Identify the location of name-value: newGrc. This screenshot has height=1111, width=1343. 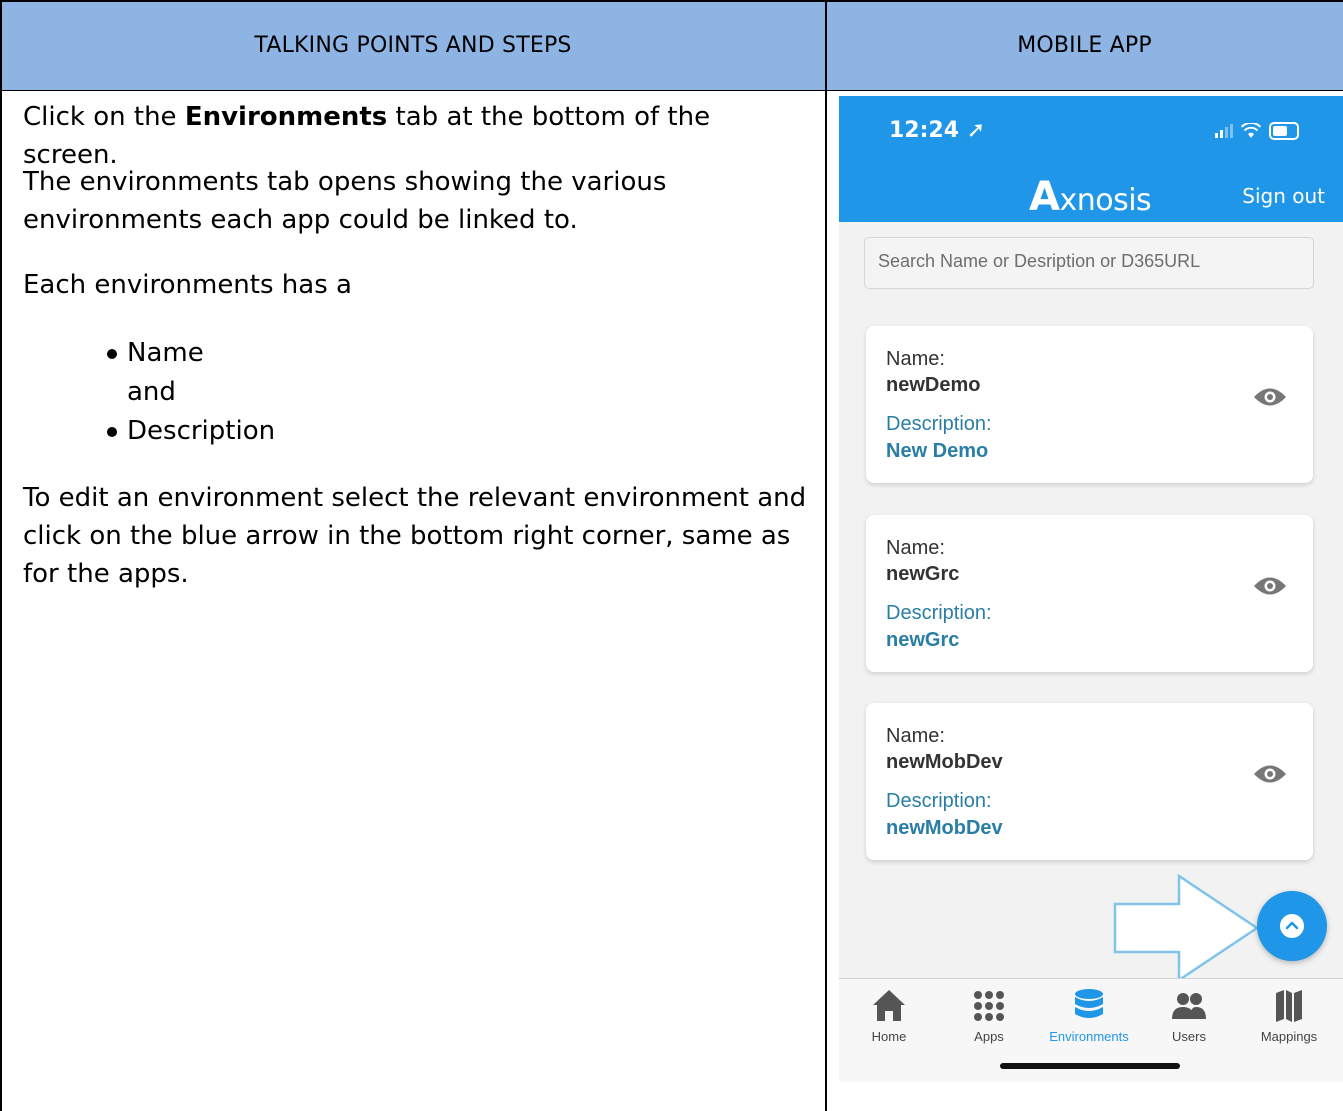
(923, 574).